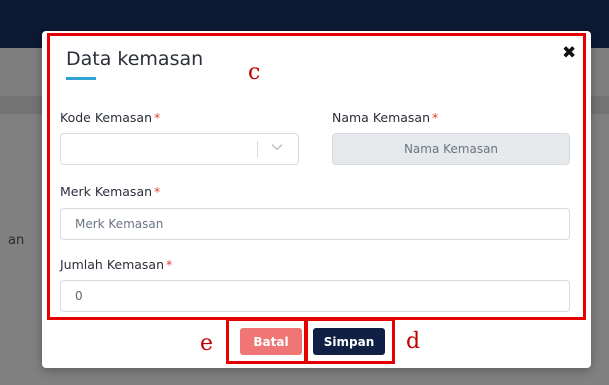  What do you see at coordinates (207, 343) in the screenshot?
I see `annotation-label-e: e` at bounding box center [207, 343].